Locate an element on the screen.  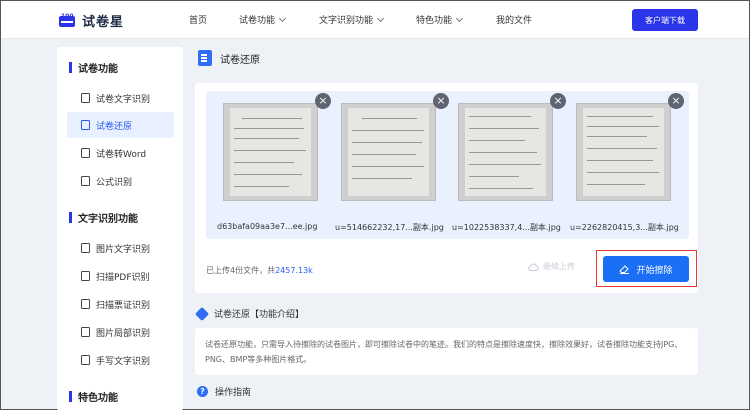
sidebar-section-title: 试卷功能 is located at coordinates (98, 69).